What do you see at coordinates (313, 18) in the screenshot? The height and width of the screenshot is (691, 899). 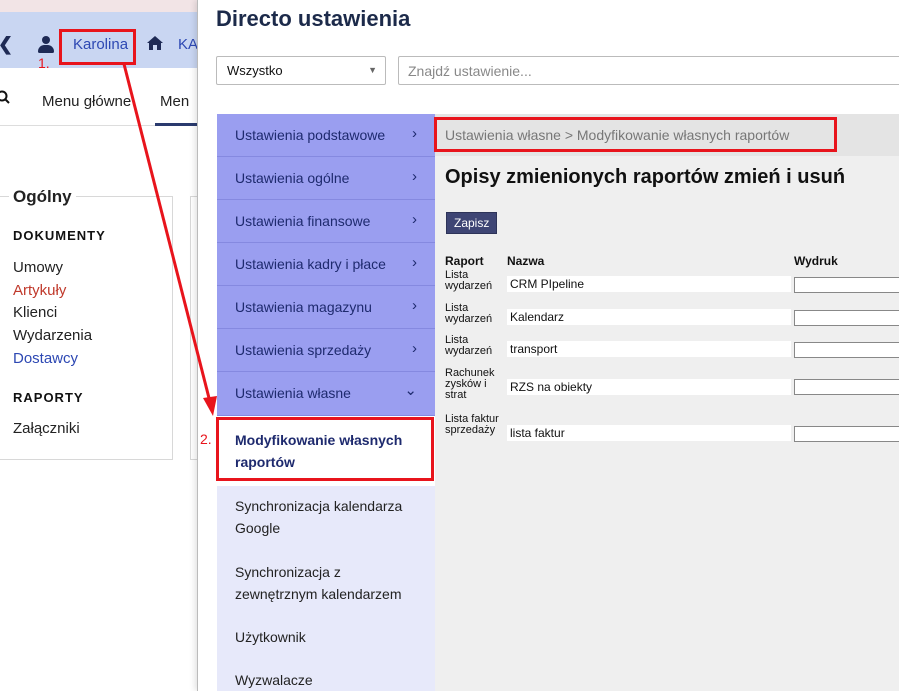 I see `dialog-title: Directo ustawienia` at bounding box center [313, 18].